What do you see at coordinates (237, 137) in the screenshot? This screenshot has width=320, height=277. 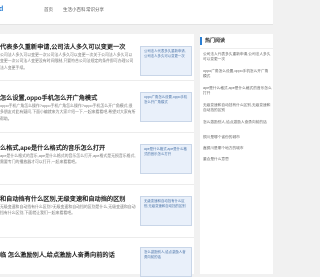 I see `sidebar-link: 铜川是哪个省份的城市` at bounding box center [237, 137].